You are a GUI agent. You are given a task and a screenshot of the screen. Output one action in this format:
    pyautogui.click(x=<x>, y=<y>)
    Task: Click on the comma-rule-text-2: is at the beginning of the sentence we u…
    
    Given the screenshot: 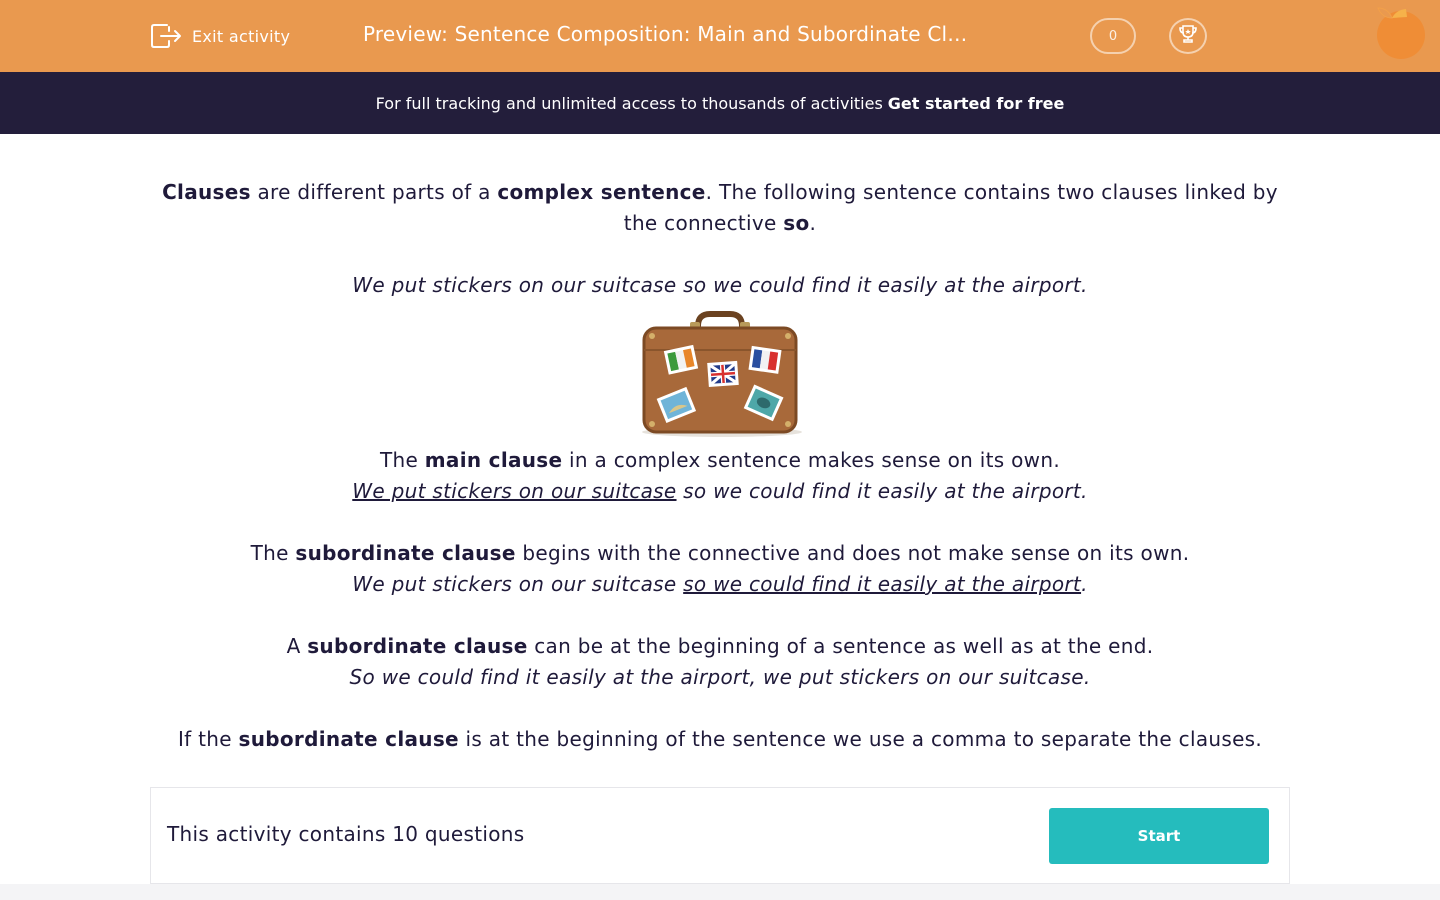 What is the action you would take?
    pyautogui.click(x=860, y=739)
    